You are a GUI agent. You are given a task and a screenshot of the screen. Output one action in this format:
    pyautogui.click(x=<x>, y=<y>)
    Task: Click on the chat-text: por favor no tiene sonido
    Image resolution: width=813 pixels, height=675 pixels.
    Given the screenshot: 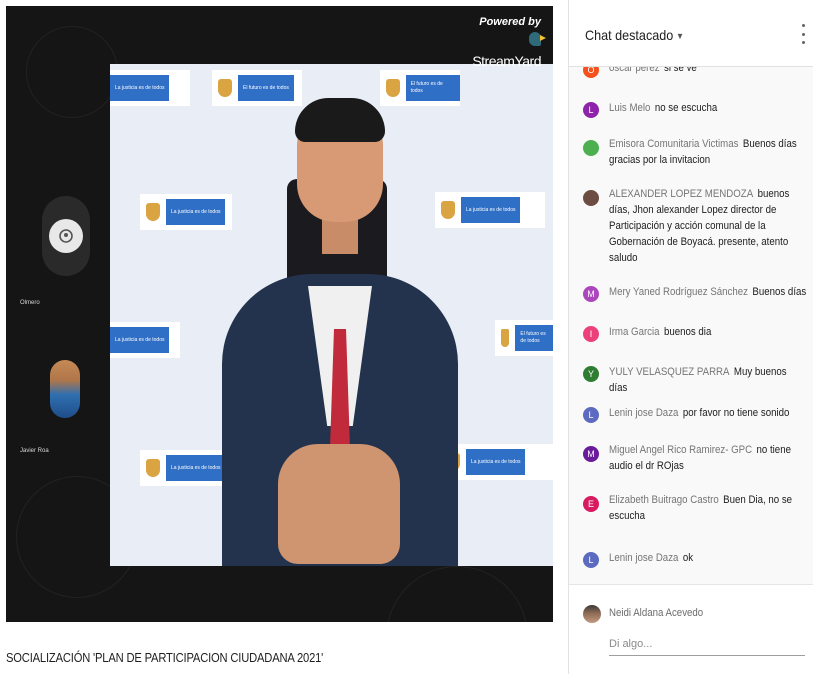 What is the action you would take?
    pyautogui.click(x=736, y=413)
    